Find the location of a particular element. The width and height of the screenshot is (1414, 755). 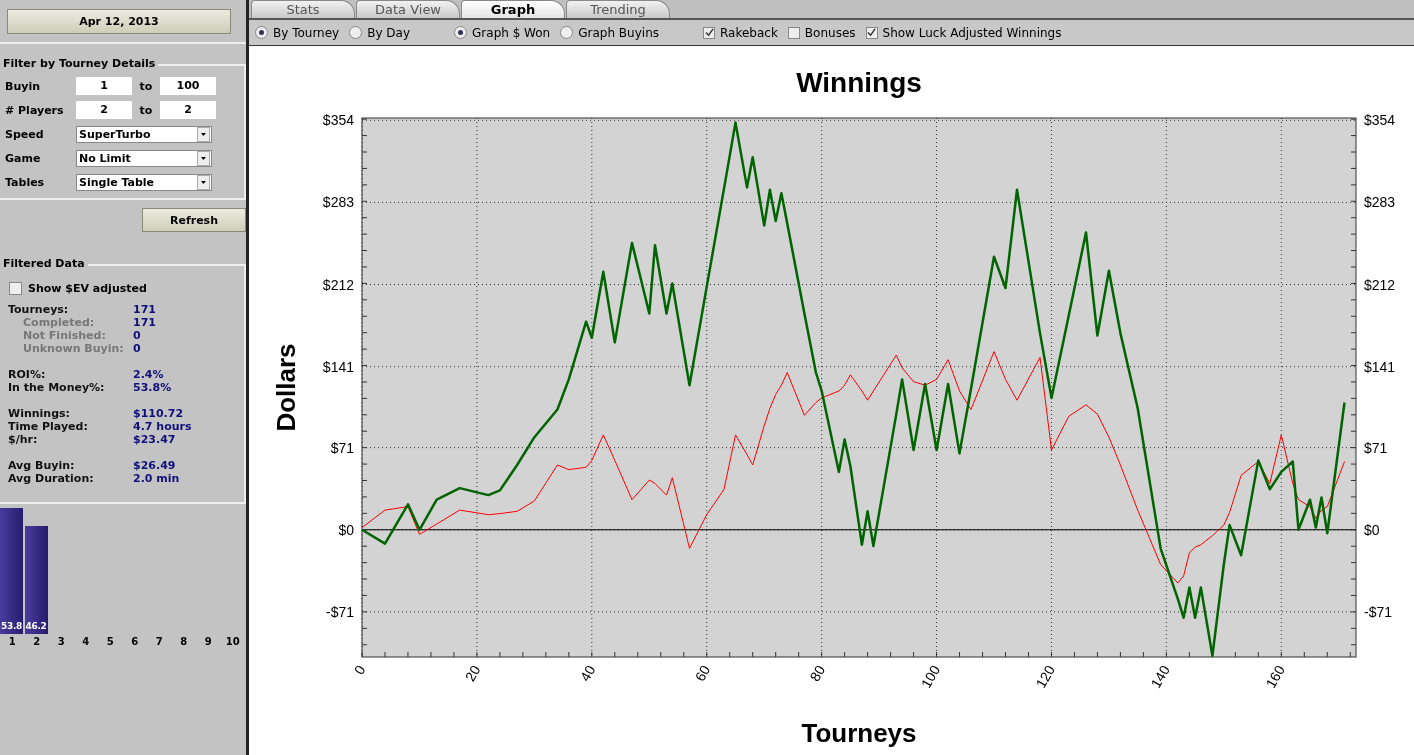

stat-label: Tourneys: is located at coordinates (39, 309).